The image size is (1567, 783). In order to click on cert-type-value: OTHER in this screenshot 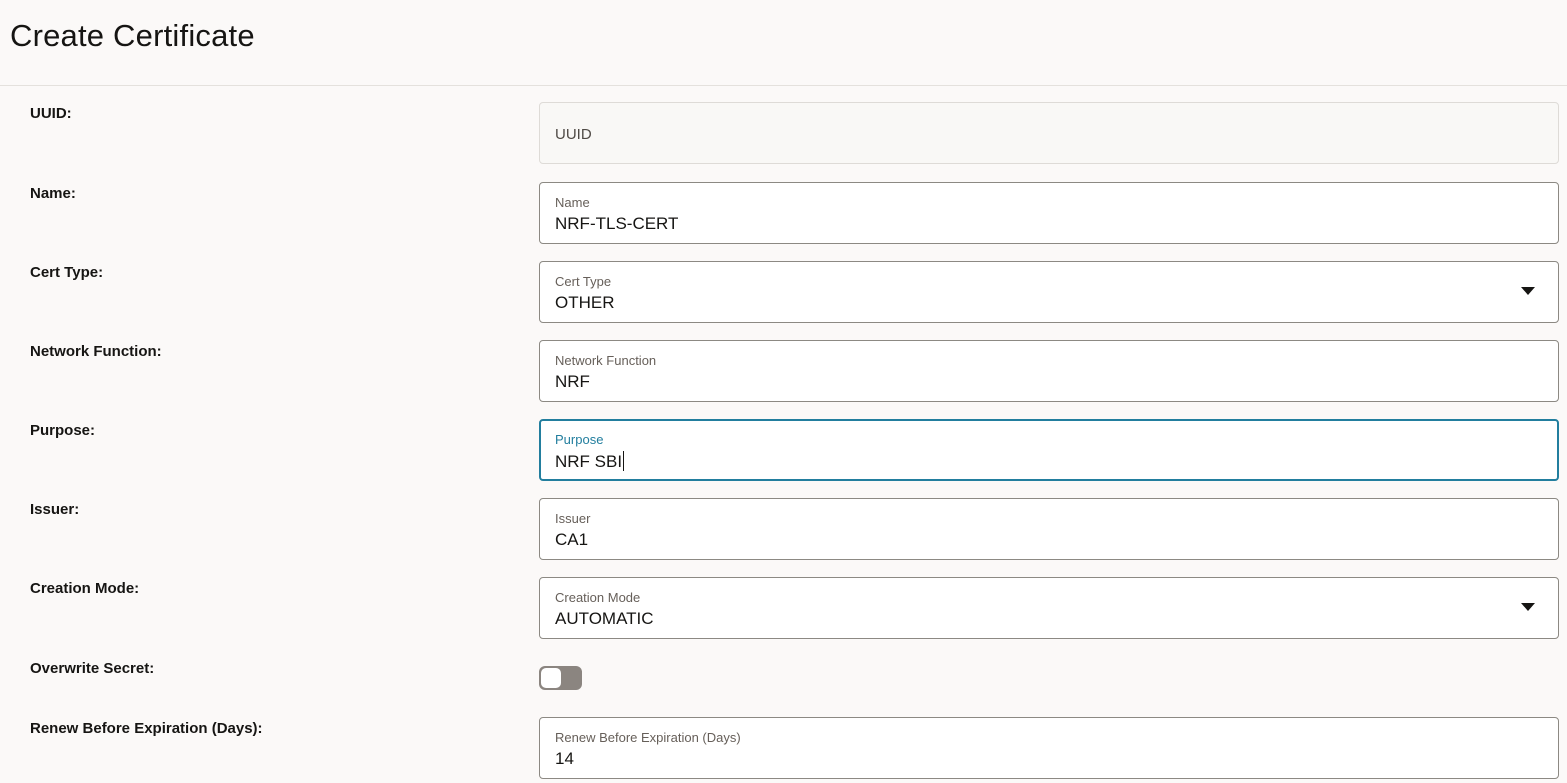, I will do `click(585, 302)`.